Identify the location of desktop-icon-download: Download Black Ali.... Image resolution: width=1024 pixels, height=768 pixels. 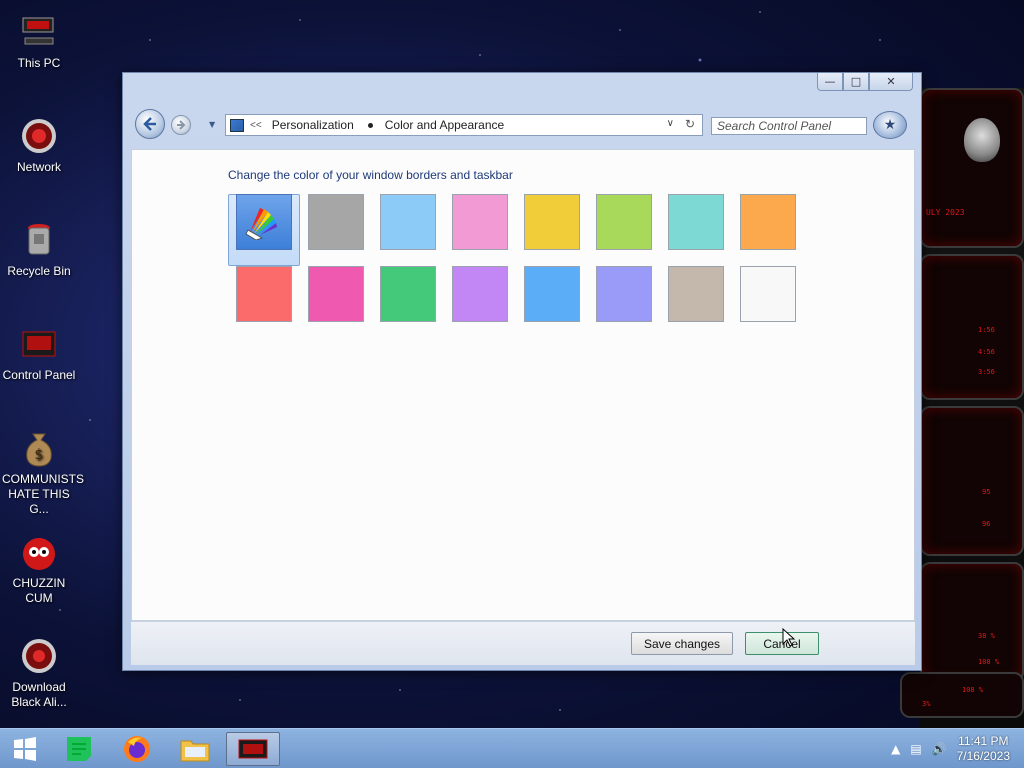
(39, 673).